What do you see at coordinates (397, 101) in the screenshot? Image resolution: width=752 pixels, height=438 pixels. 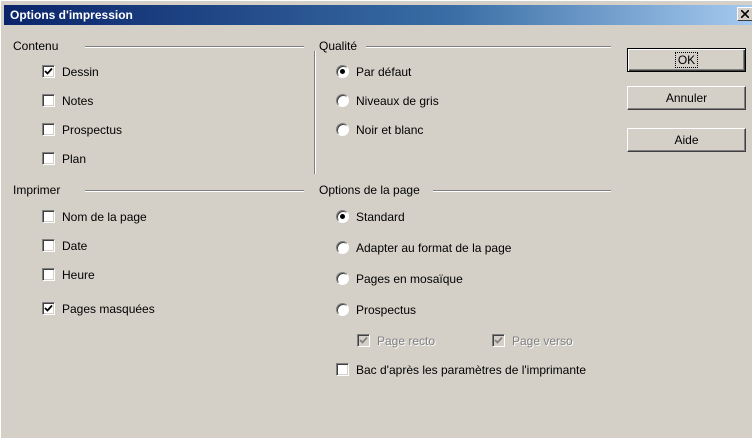 I see `niveaux-de-gris-label: Niveaux de gris` at bounding box center [397, 101].